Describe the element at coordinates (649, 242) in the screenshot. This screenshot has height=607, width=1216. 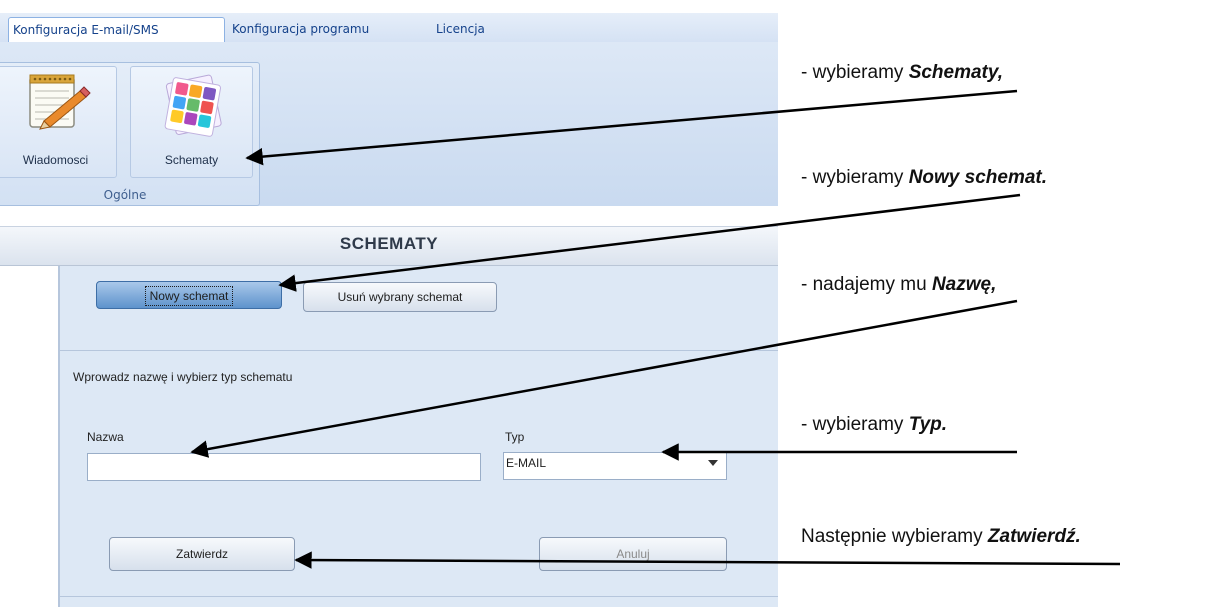
I see `arrow-nowy-schemat` at that location.